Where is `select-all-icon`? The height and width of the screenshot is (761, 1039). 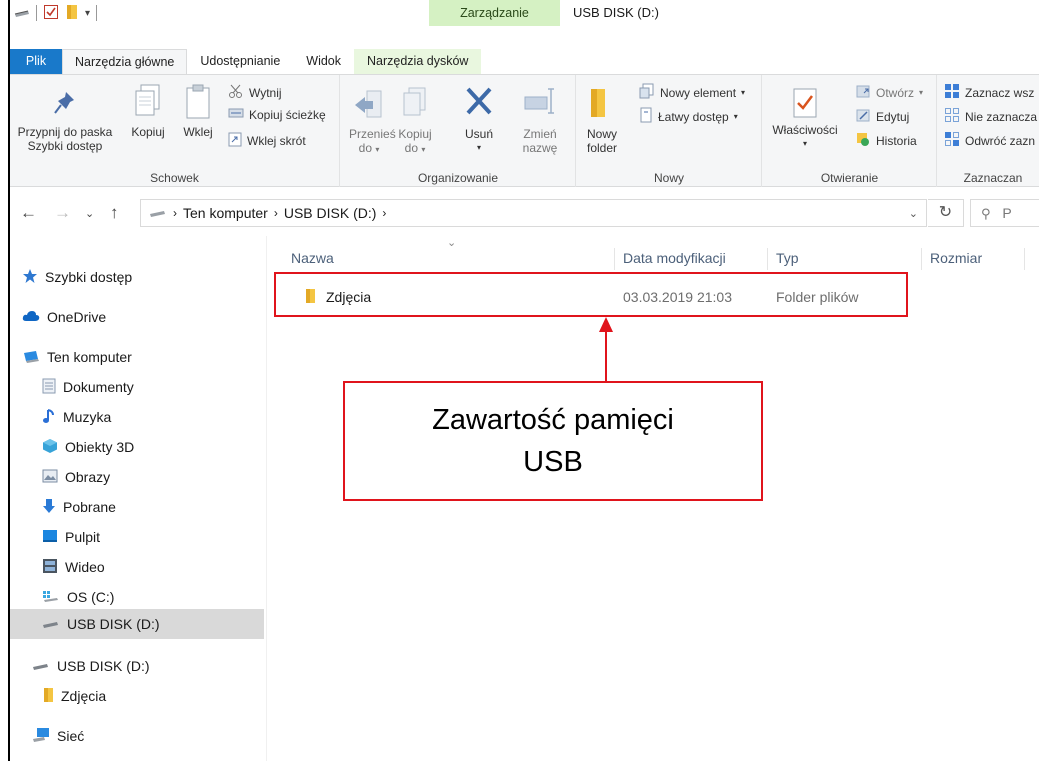
select-all-icon is located at coordinates (952, 92).